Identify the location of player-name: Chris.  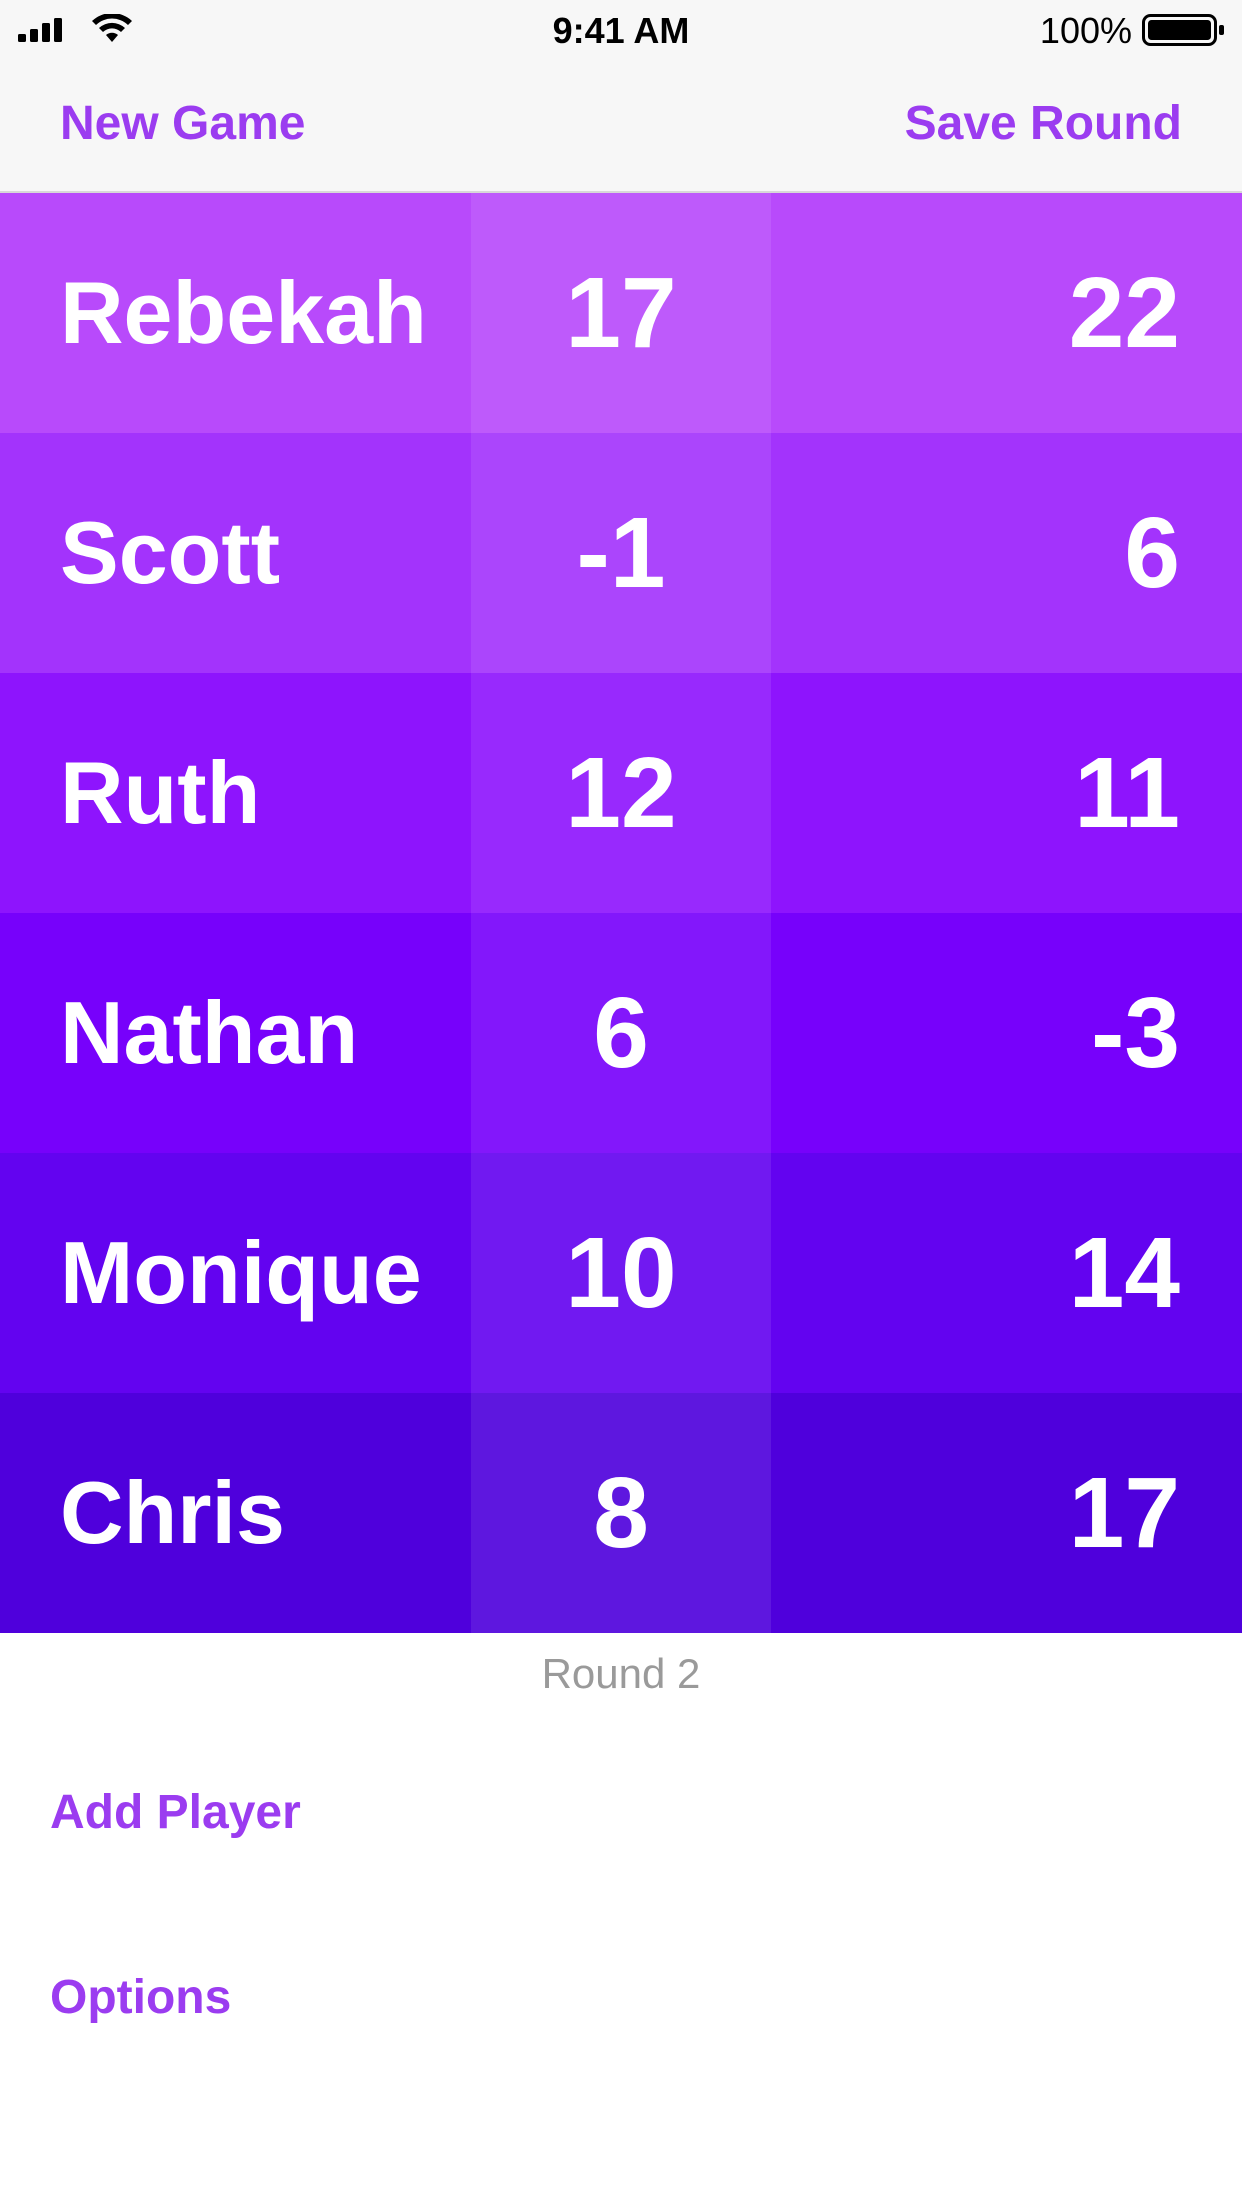
(235, 1513).